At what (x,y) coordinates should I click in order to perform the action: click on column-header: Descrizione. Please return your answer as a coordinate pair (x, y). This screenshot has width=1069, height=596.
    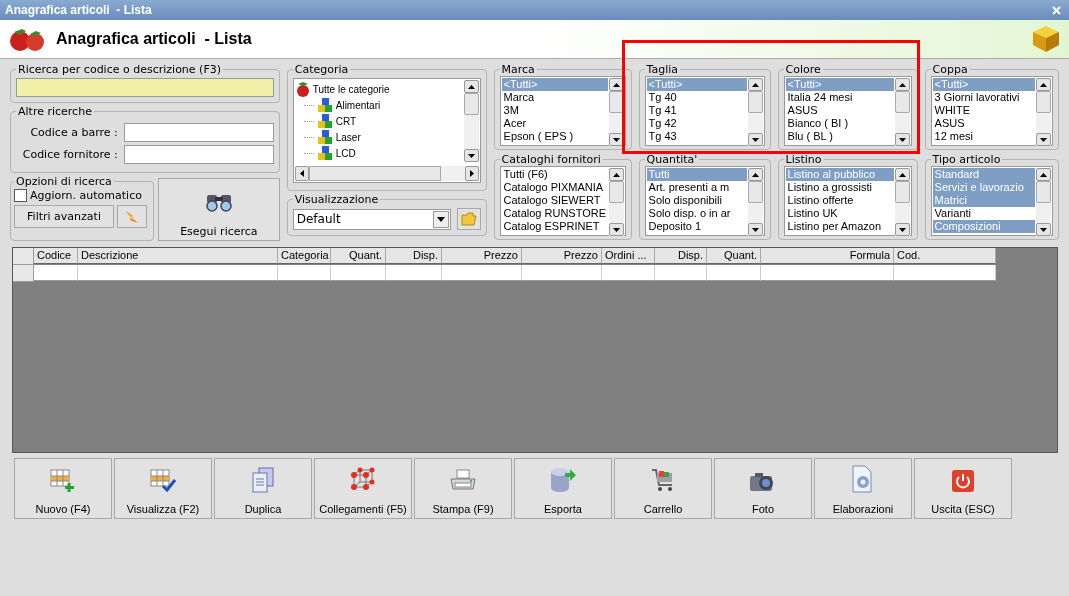
    Looking at the image, I should click on (178, 256).